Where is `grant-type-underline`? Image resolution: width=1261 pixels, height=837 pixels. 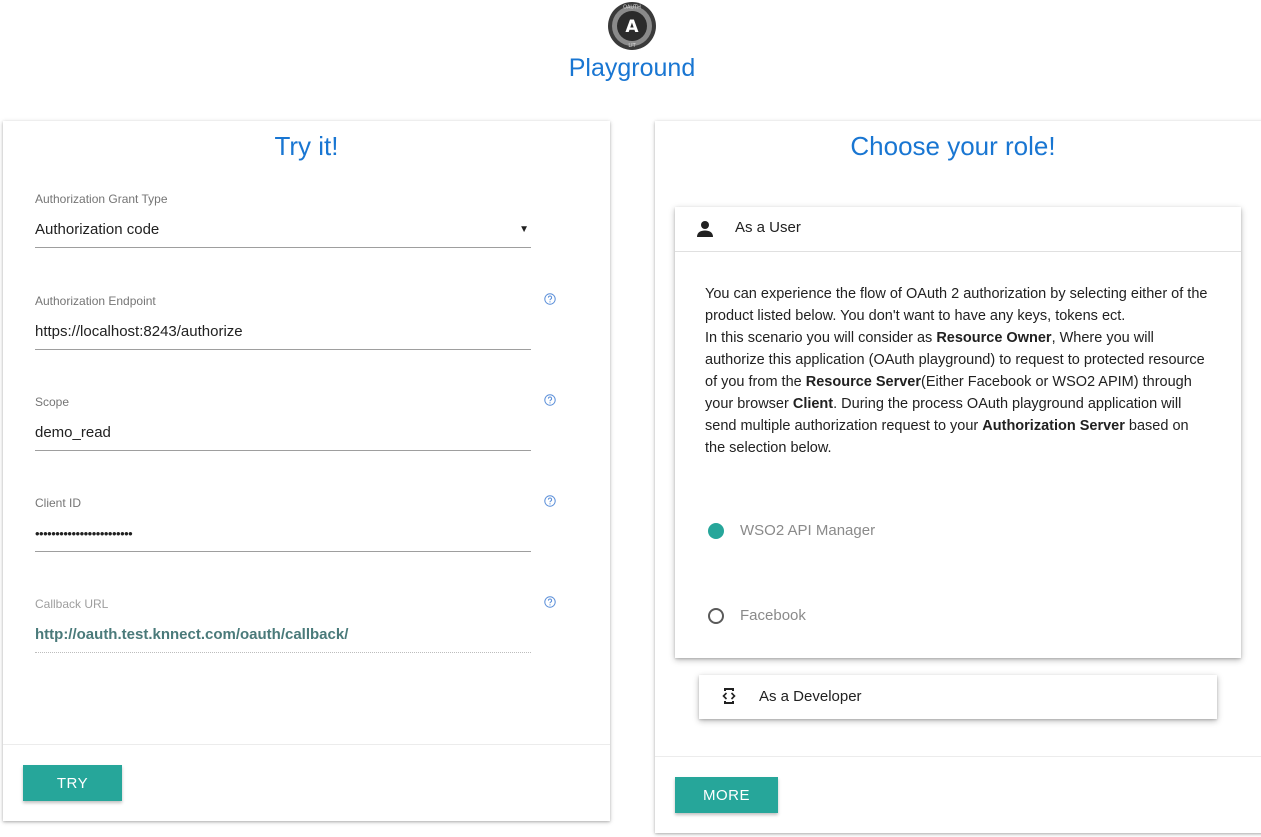 grant-type-underline is located at coordinates (283, 247).